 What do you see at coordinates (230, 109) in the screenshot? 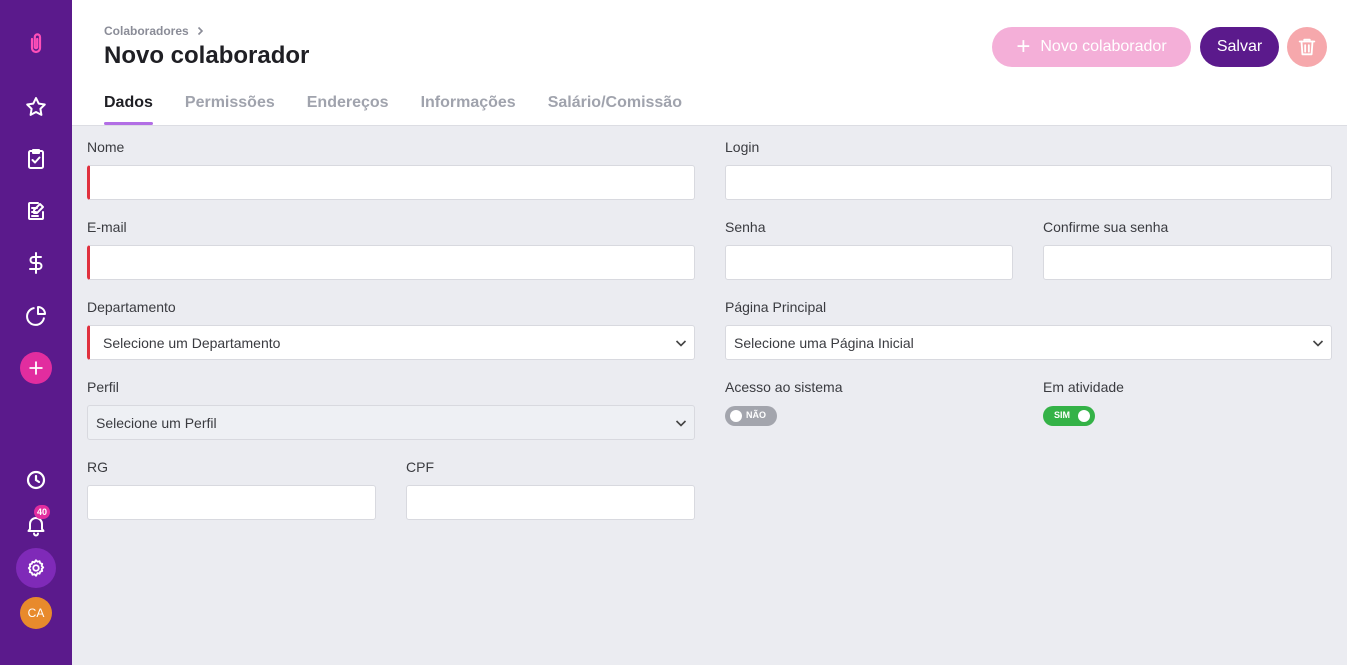
I see `tab-permissoes: Permissões` at bounding box center [230, 109].